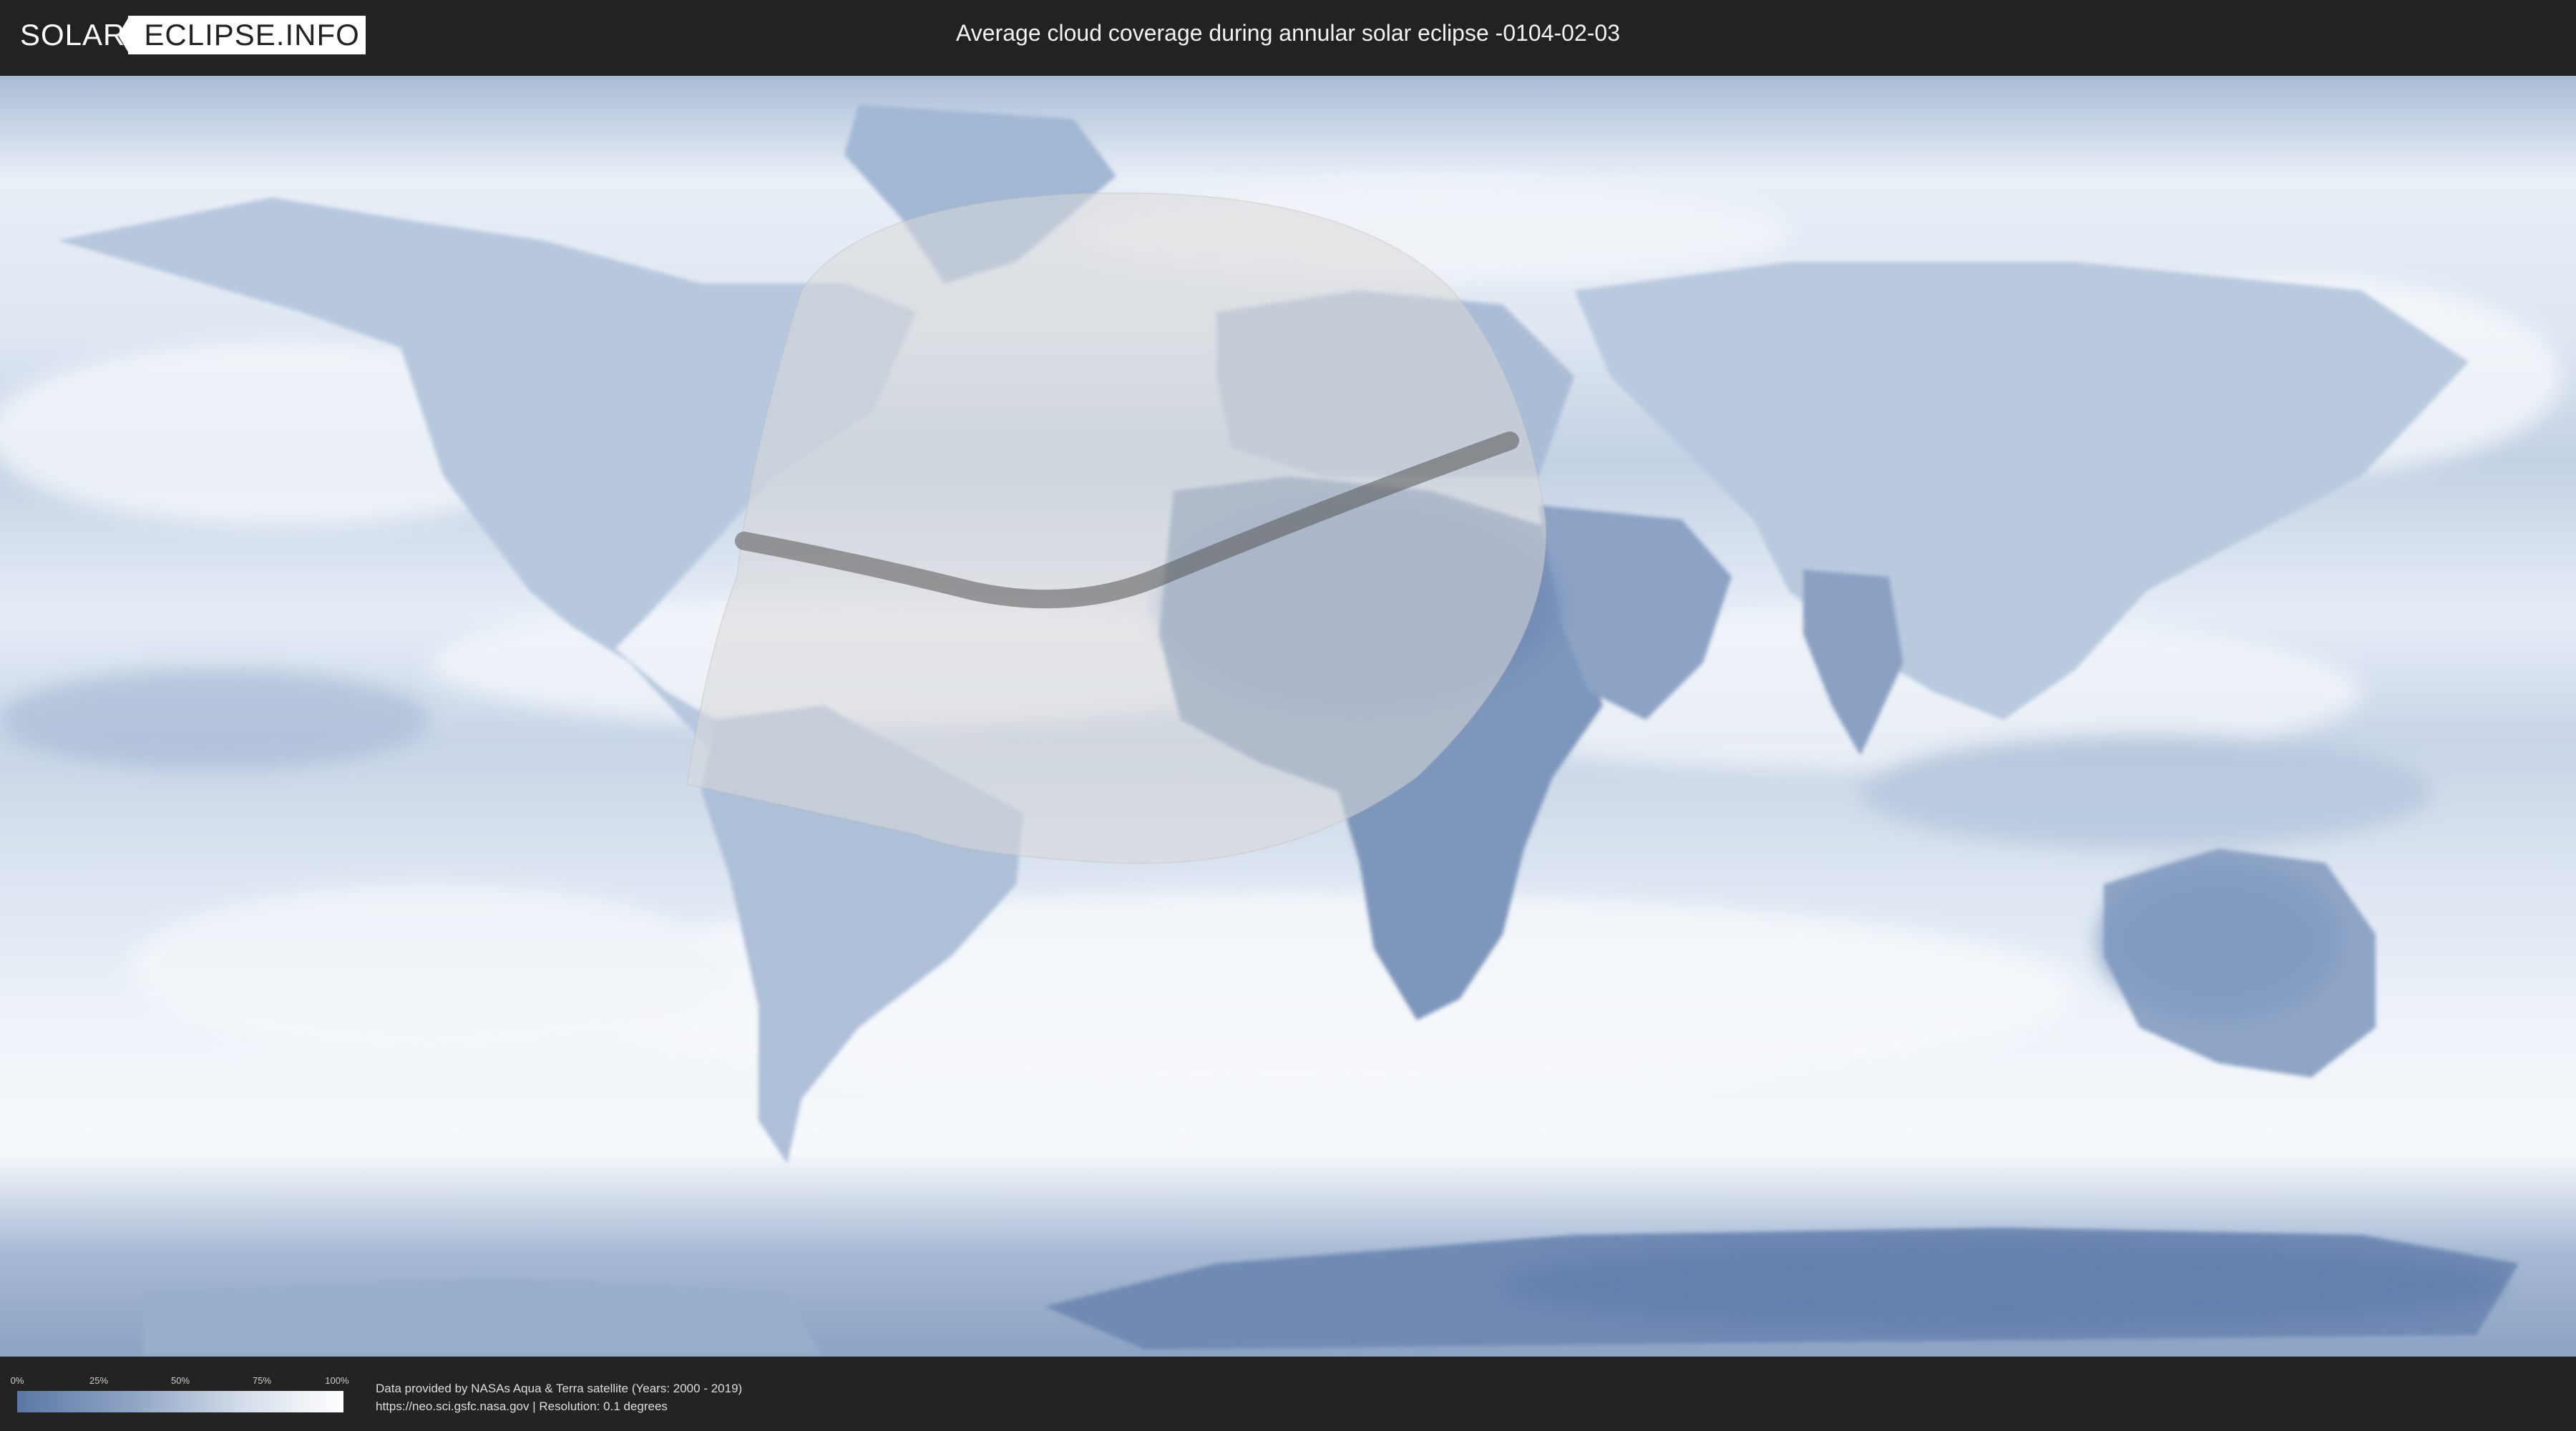 This screenshot has height=1431, width=2576. What do you see at coordinates (17, 1380) in the screenshot?
I see `legend-tick-0: 0%` at bounding box center [17, 1380].